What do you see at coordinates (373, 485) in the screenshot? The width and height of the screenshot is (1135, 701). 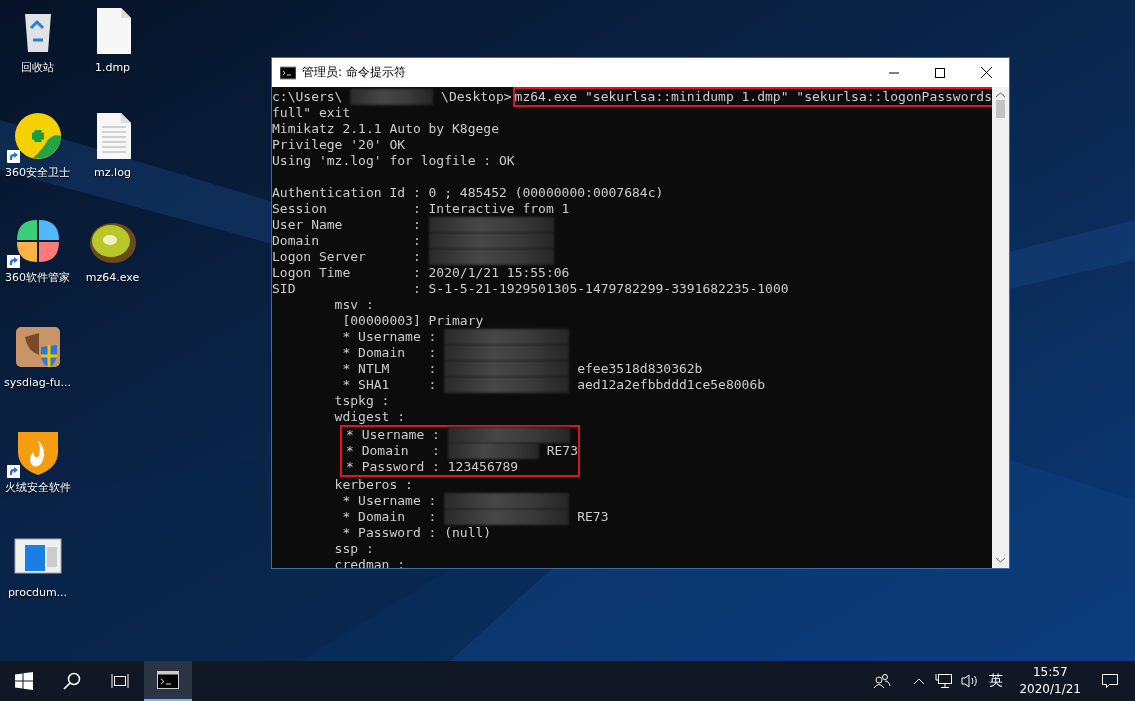 I see `console-text: kerberos :` at bounding box center [373, 485].